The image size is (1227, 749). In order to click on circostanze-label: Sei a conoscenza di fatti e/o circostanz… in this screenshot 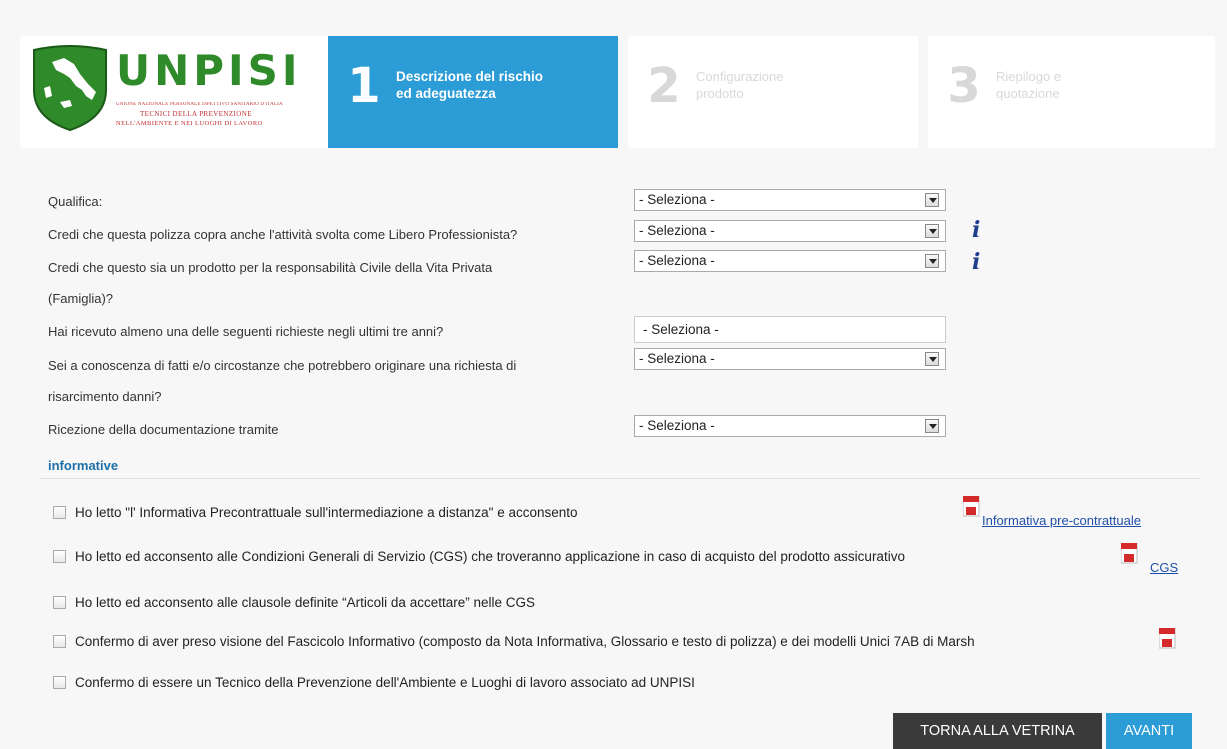, I will do `click(282, 365)`.